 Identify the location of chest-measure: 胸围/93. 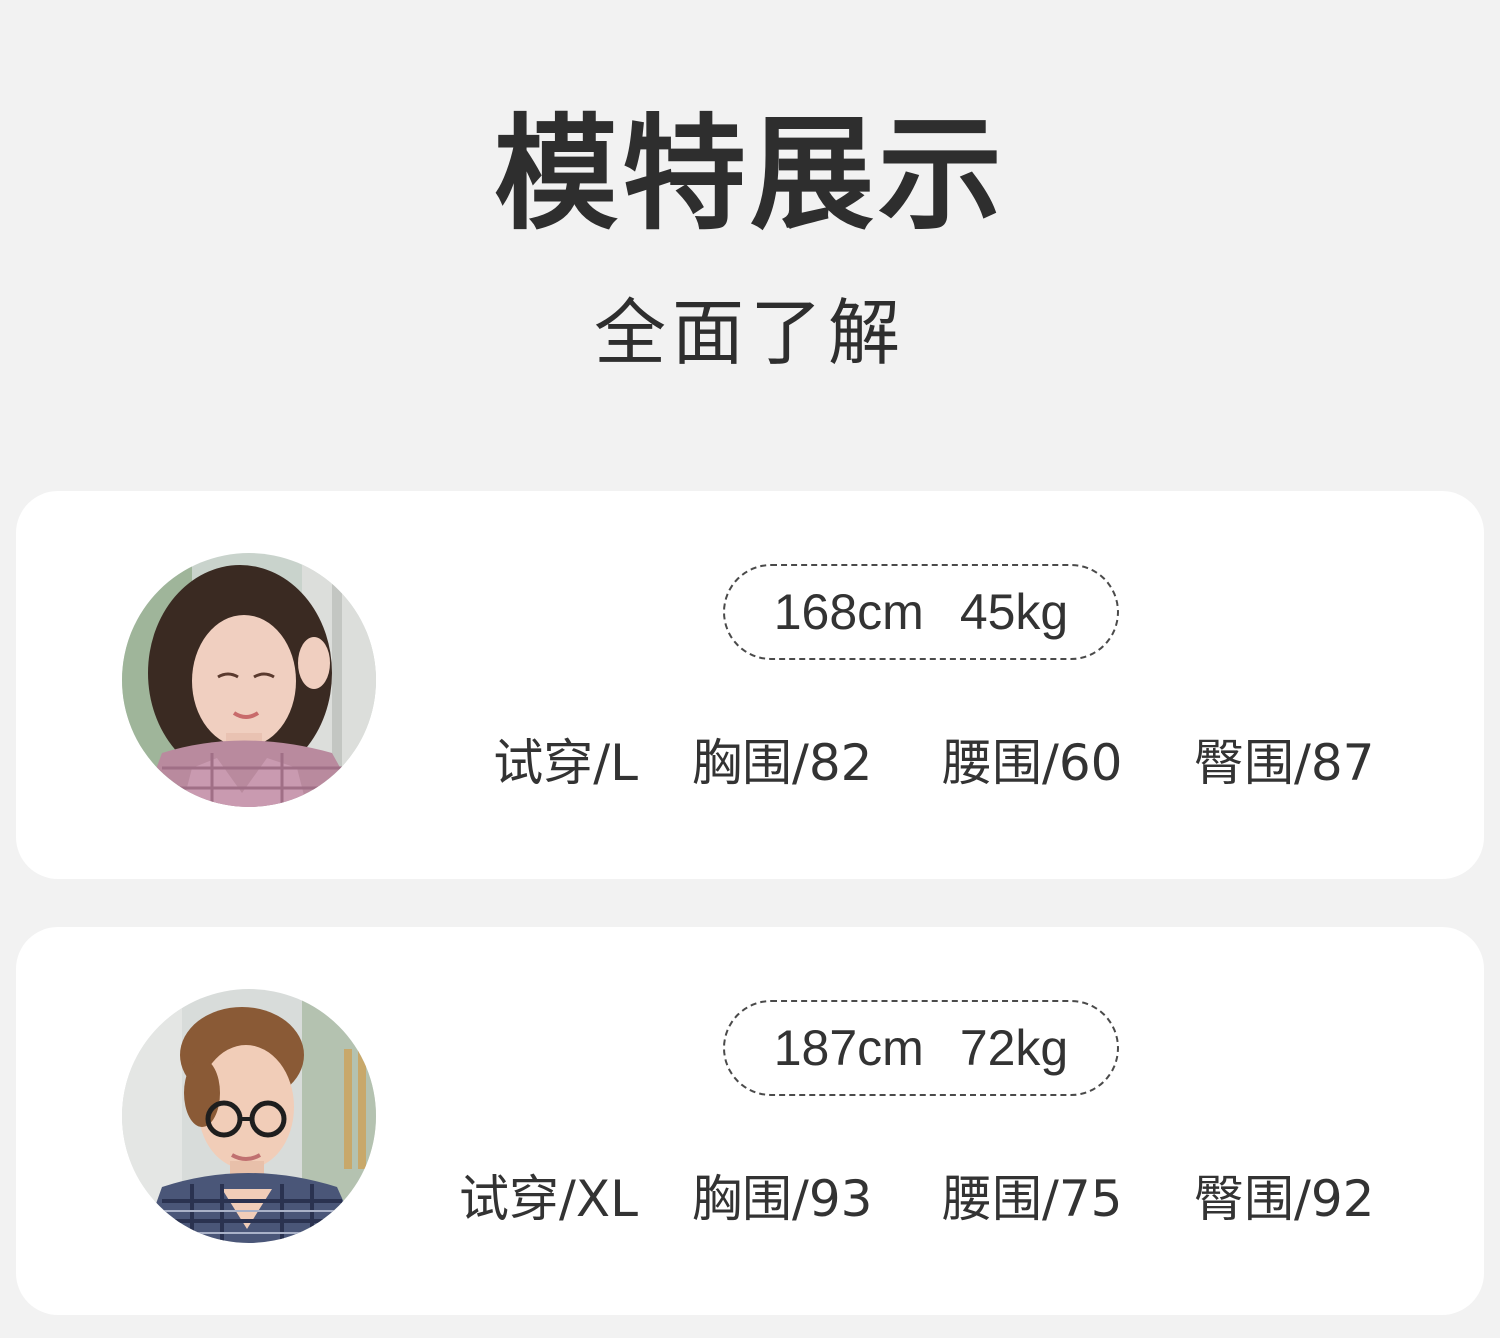
(782, 1199).